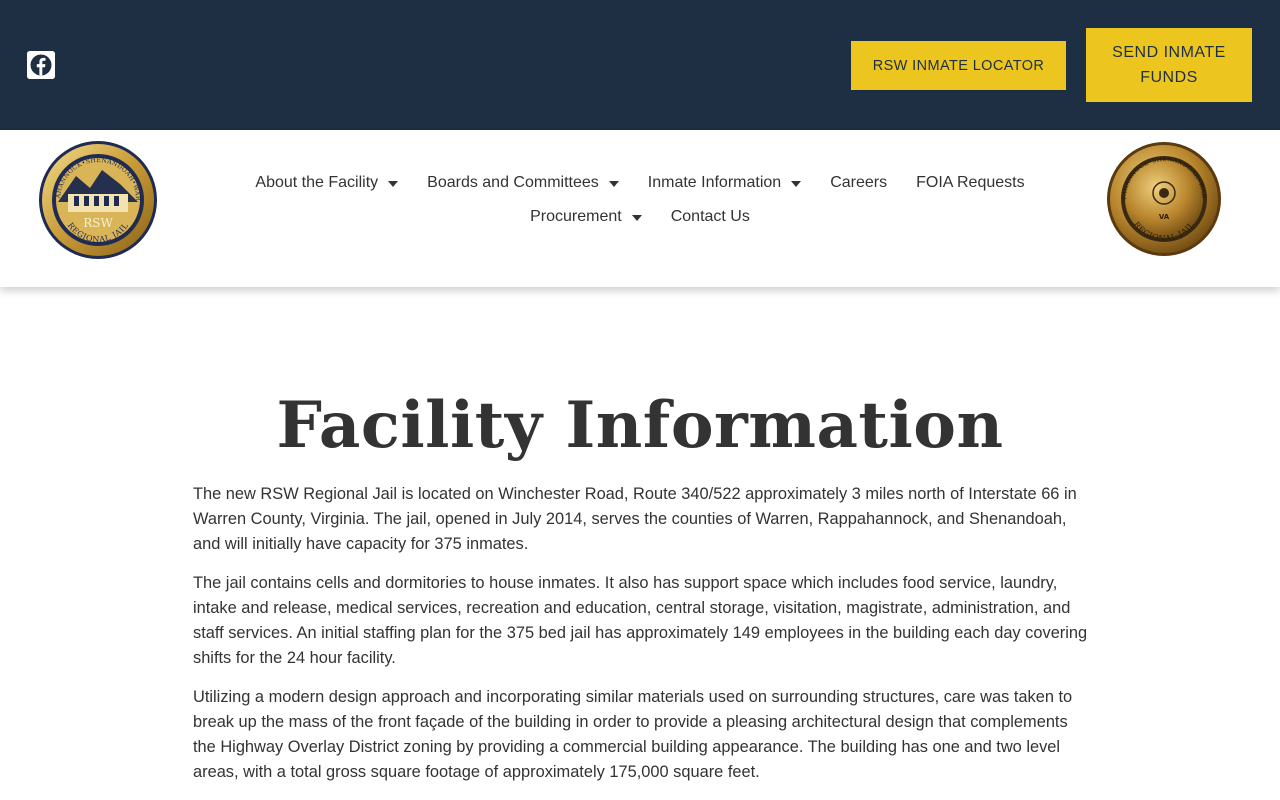 The height and width of the screenshot is (800, 1280). I want to click on nav-label: Inmate Information, so click(714, 182).